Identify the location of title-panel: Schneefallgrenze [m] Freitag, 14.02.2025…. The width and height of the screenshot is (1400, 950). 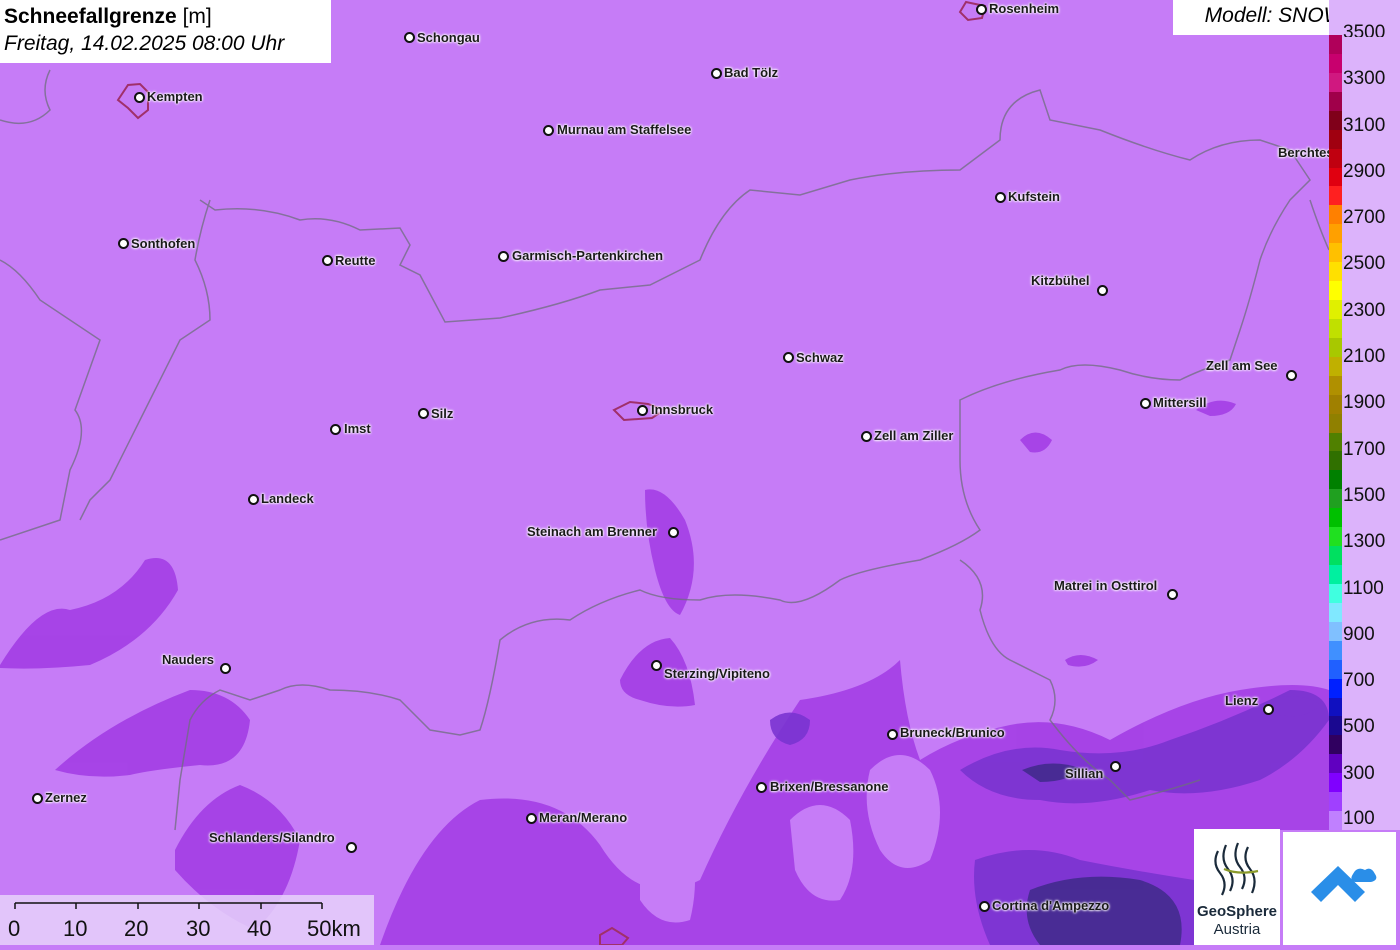
(165, 31).